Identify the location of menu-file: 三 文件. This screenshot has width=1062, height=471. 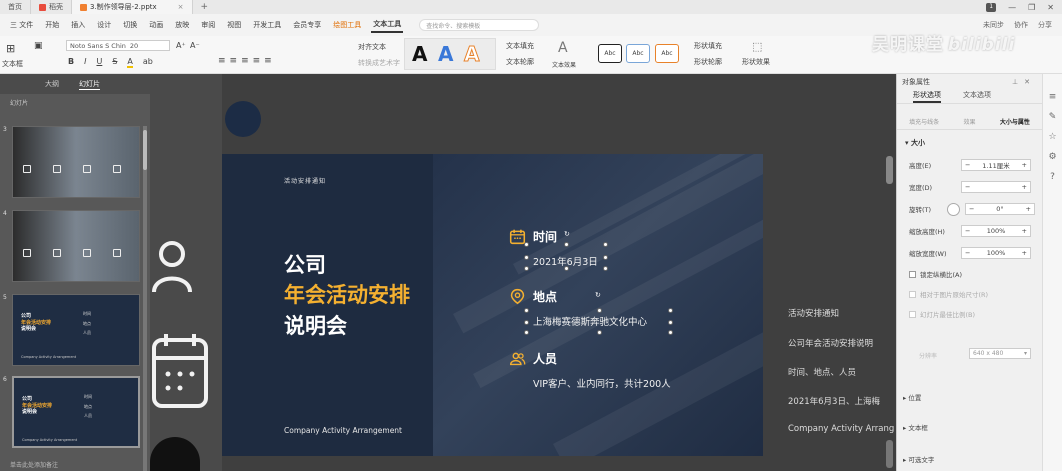
(21, 25).